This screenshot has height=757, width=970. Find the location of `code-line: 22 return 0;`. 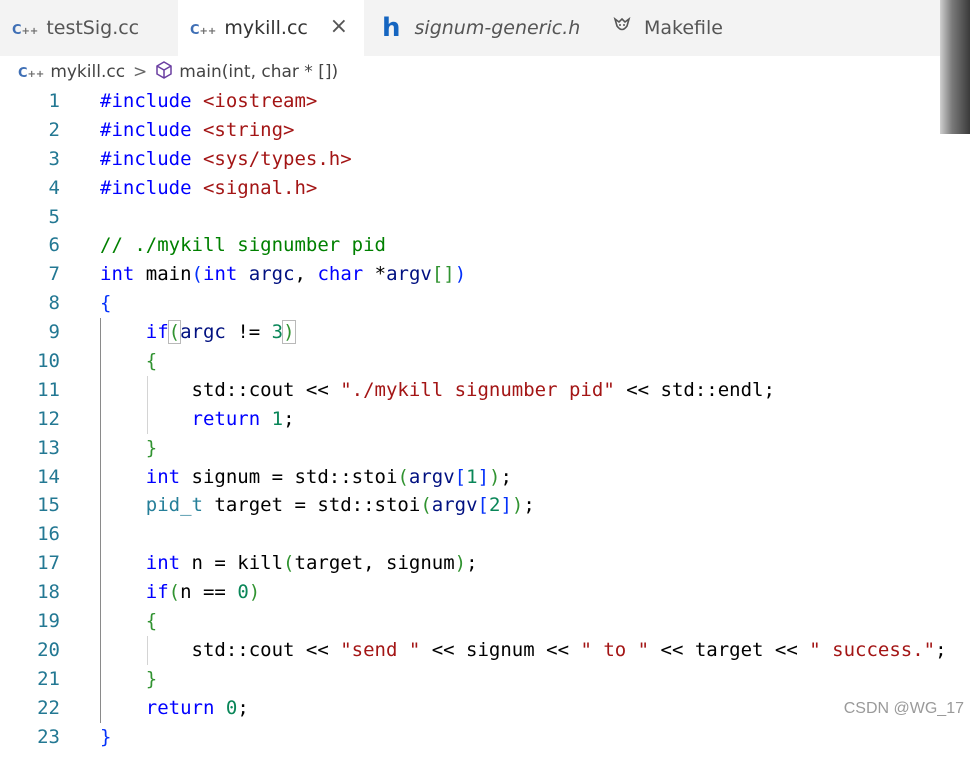

code-line: 22 return 0; is located at coordinates (485, 708).